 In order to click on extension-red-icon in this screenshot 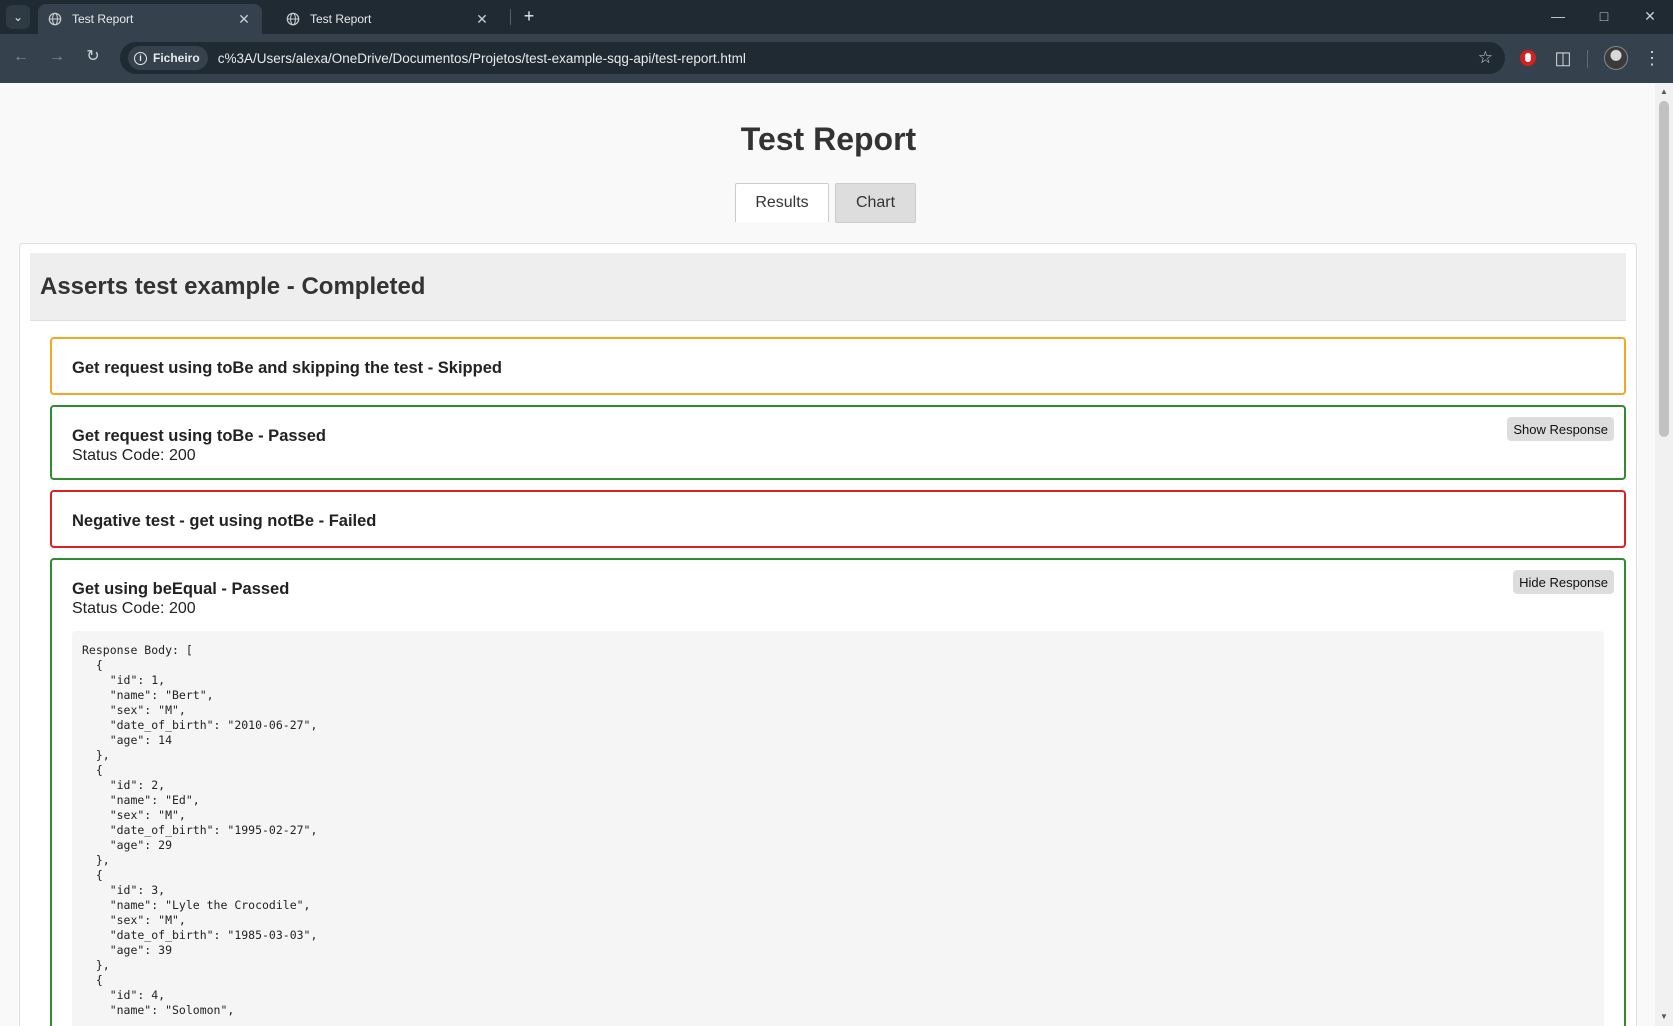, I will do `click(1528, 58)`.